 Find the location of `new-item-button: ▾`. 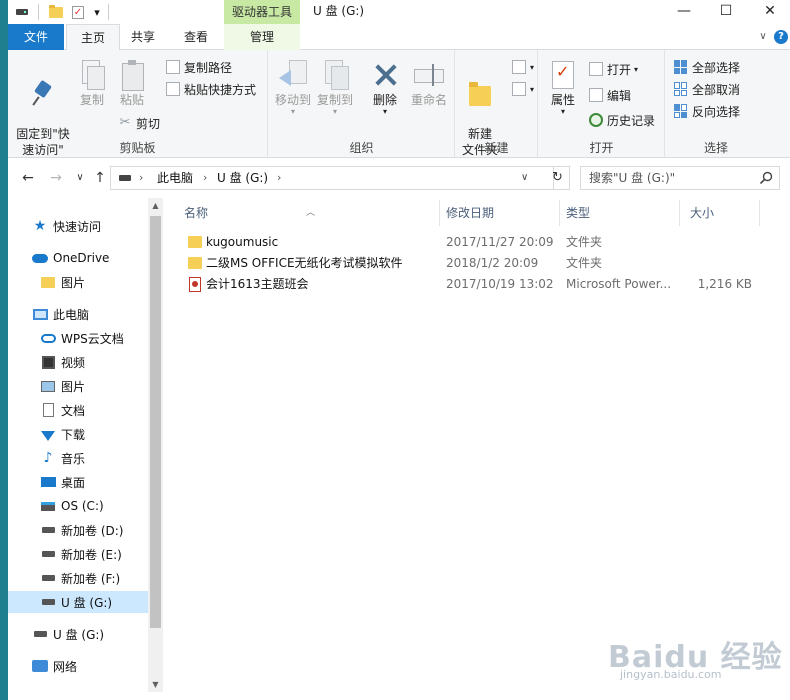

new-item-button: ▾ is located at coordinates (523, 67).